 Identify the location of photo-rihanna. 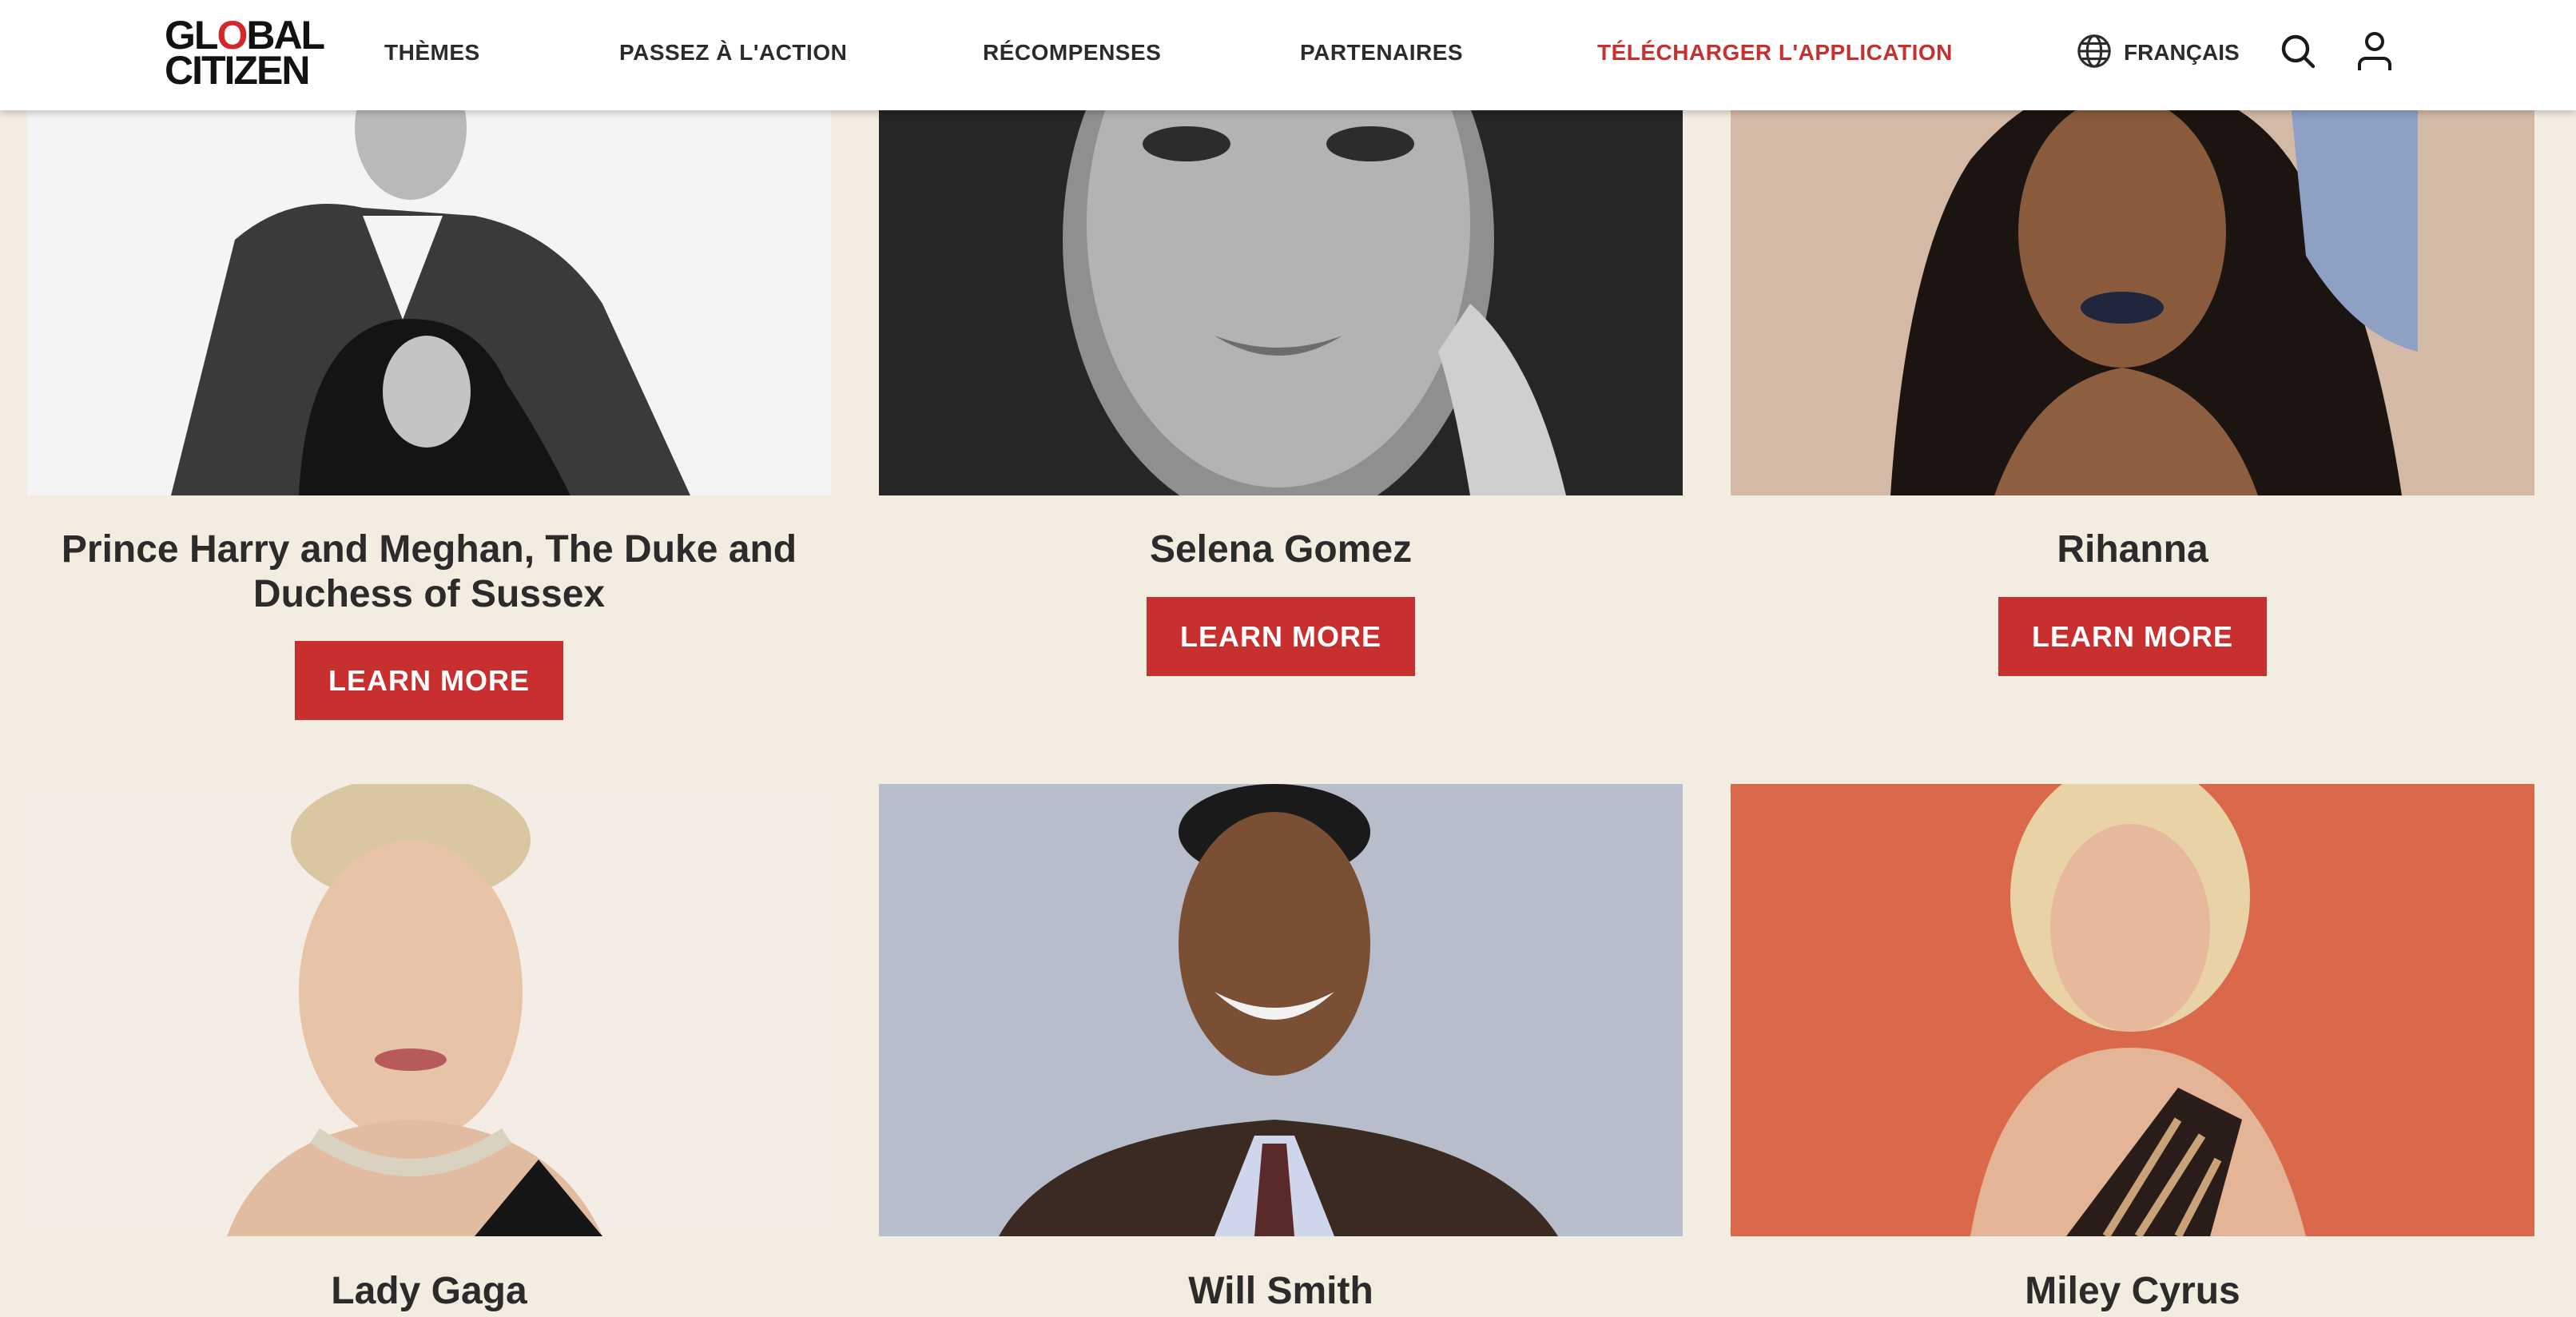
(2132, 295).